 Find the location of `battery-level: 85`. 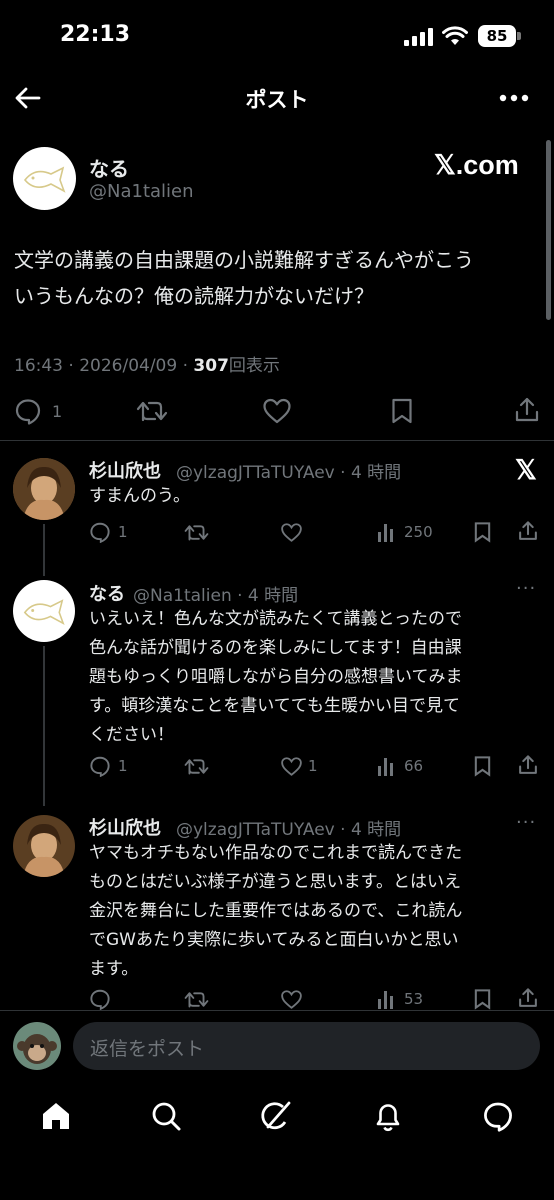

battery-level: 85 is located at coordinates (497, 36).